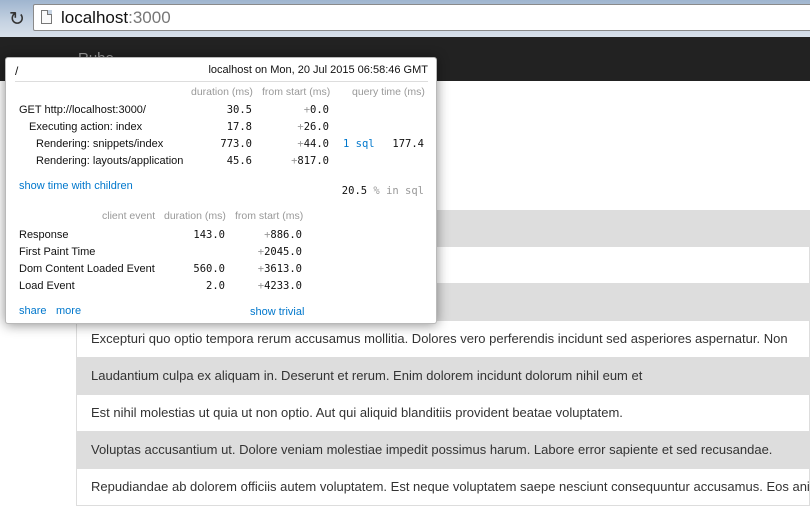  Describe the element at coordinates (215, 286) in the screenshot. I see `client-event-duration: 2.0` at that location.